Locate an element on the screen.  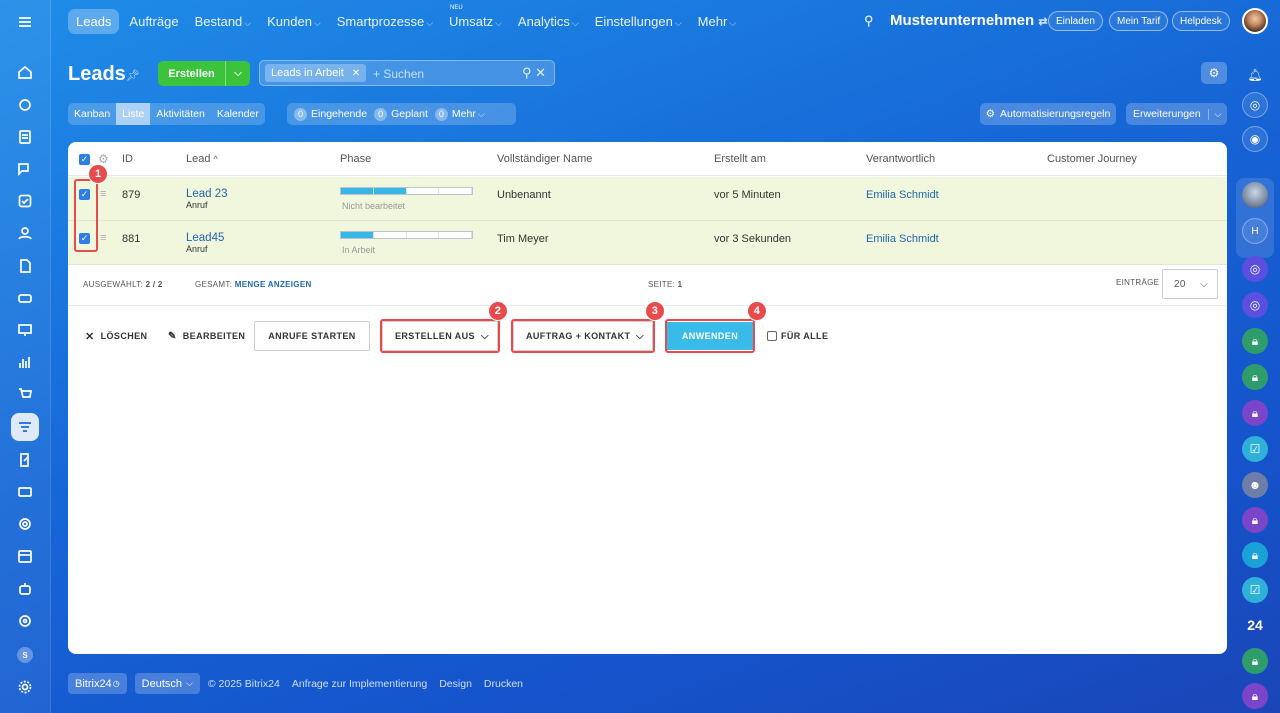
show-count-link: MENGE ANZEIGEN is located at coordinates (273, 284).